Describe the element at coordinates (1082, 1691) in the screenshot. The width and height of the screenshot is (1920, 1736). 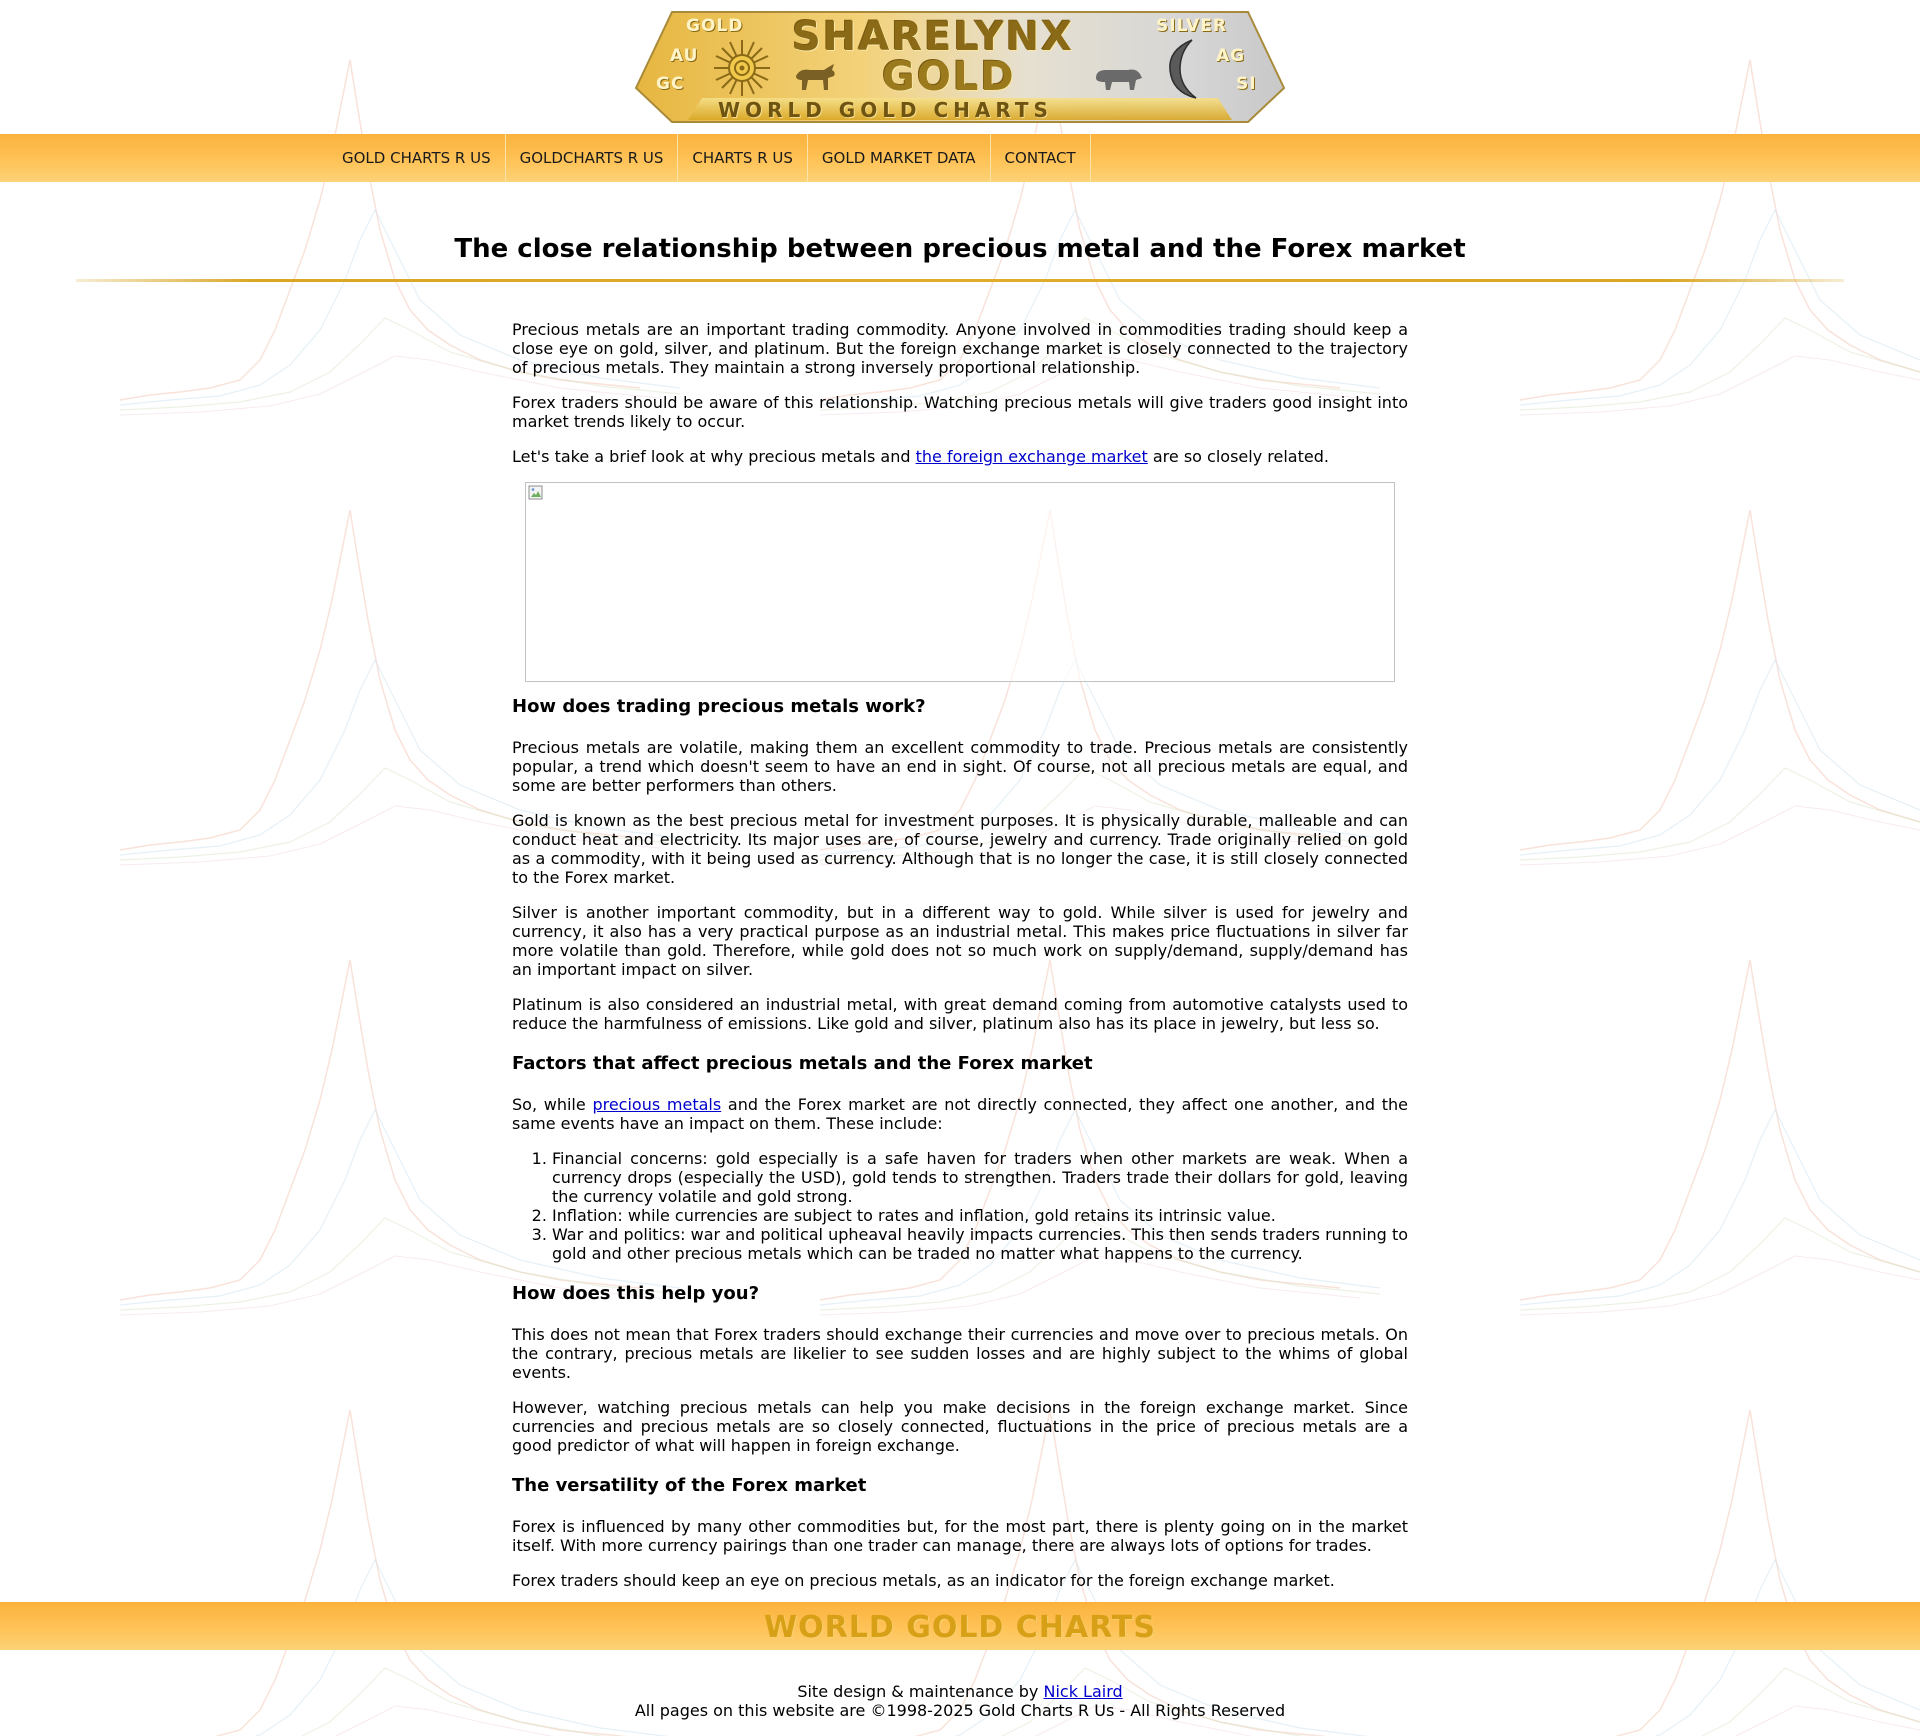
I see `nick-laird-link: Nick Laird` at that location.